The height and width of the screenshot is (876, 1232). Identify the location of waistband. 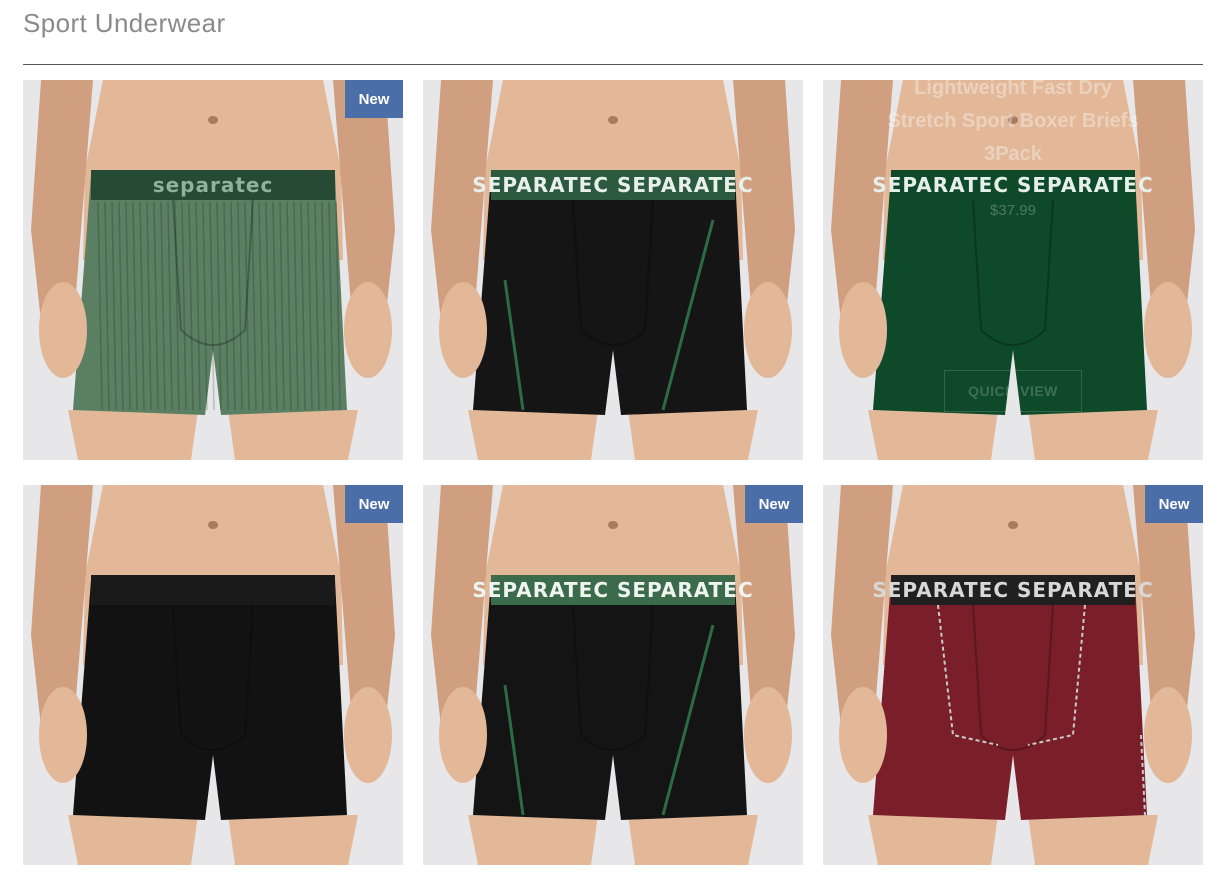
(213, 590).